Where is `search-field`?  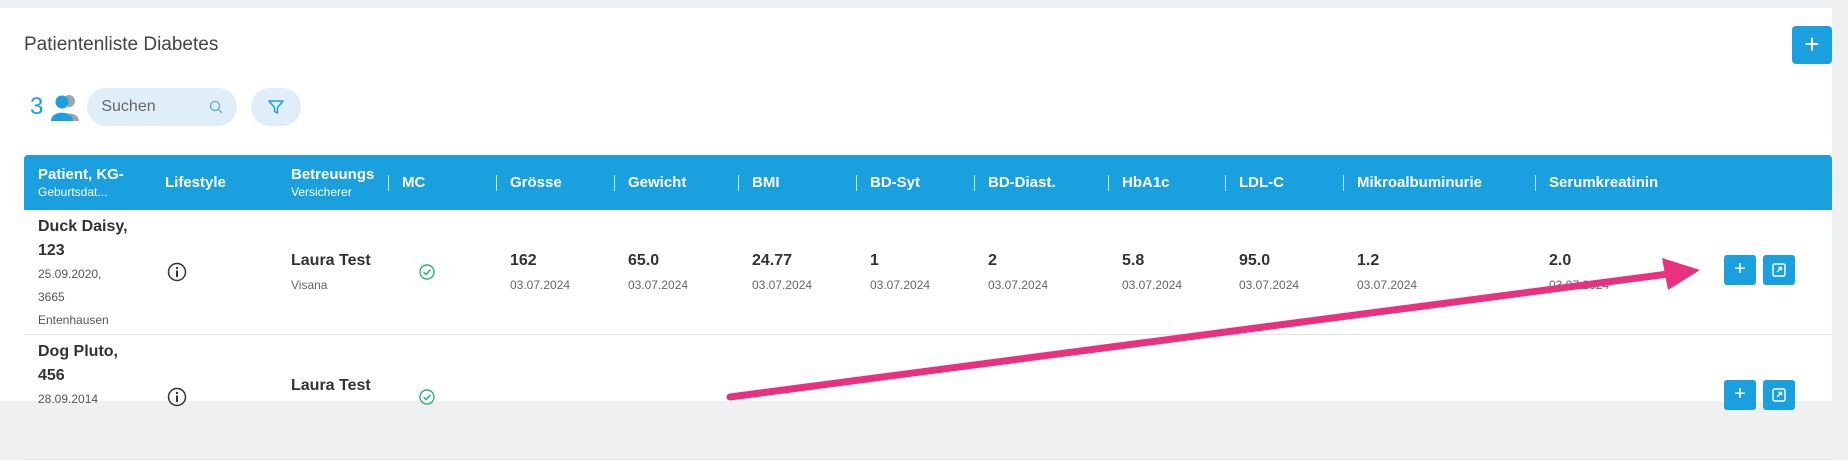 search-field is located at coordinates (162, 107).